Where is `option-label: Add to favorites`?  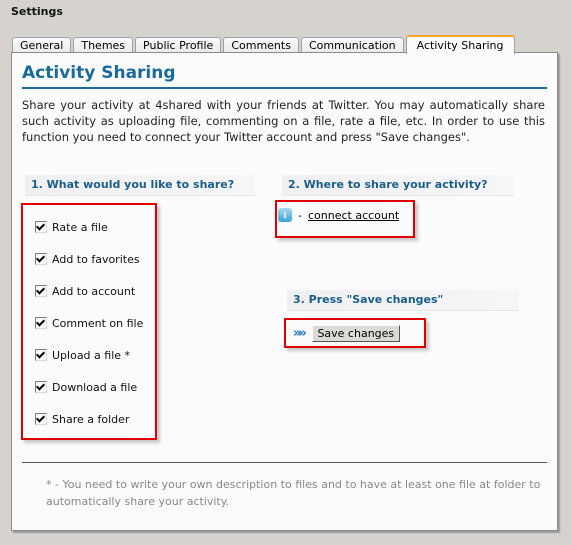 option-label: Add to favorites is located at coordinates (96, 259).